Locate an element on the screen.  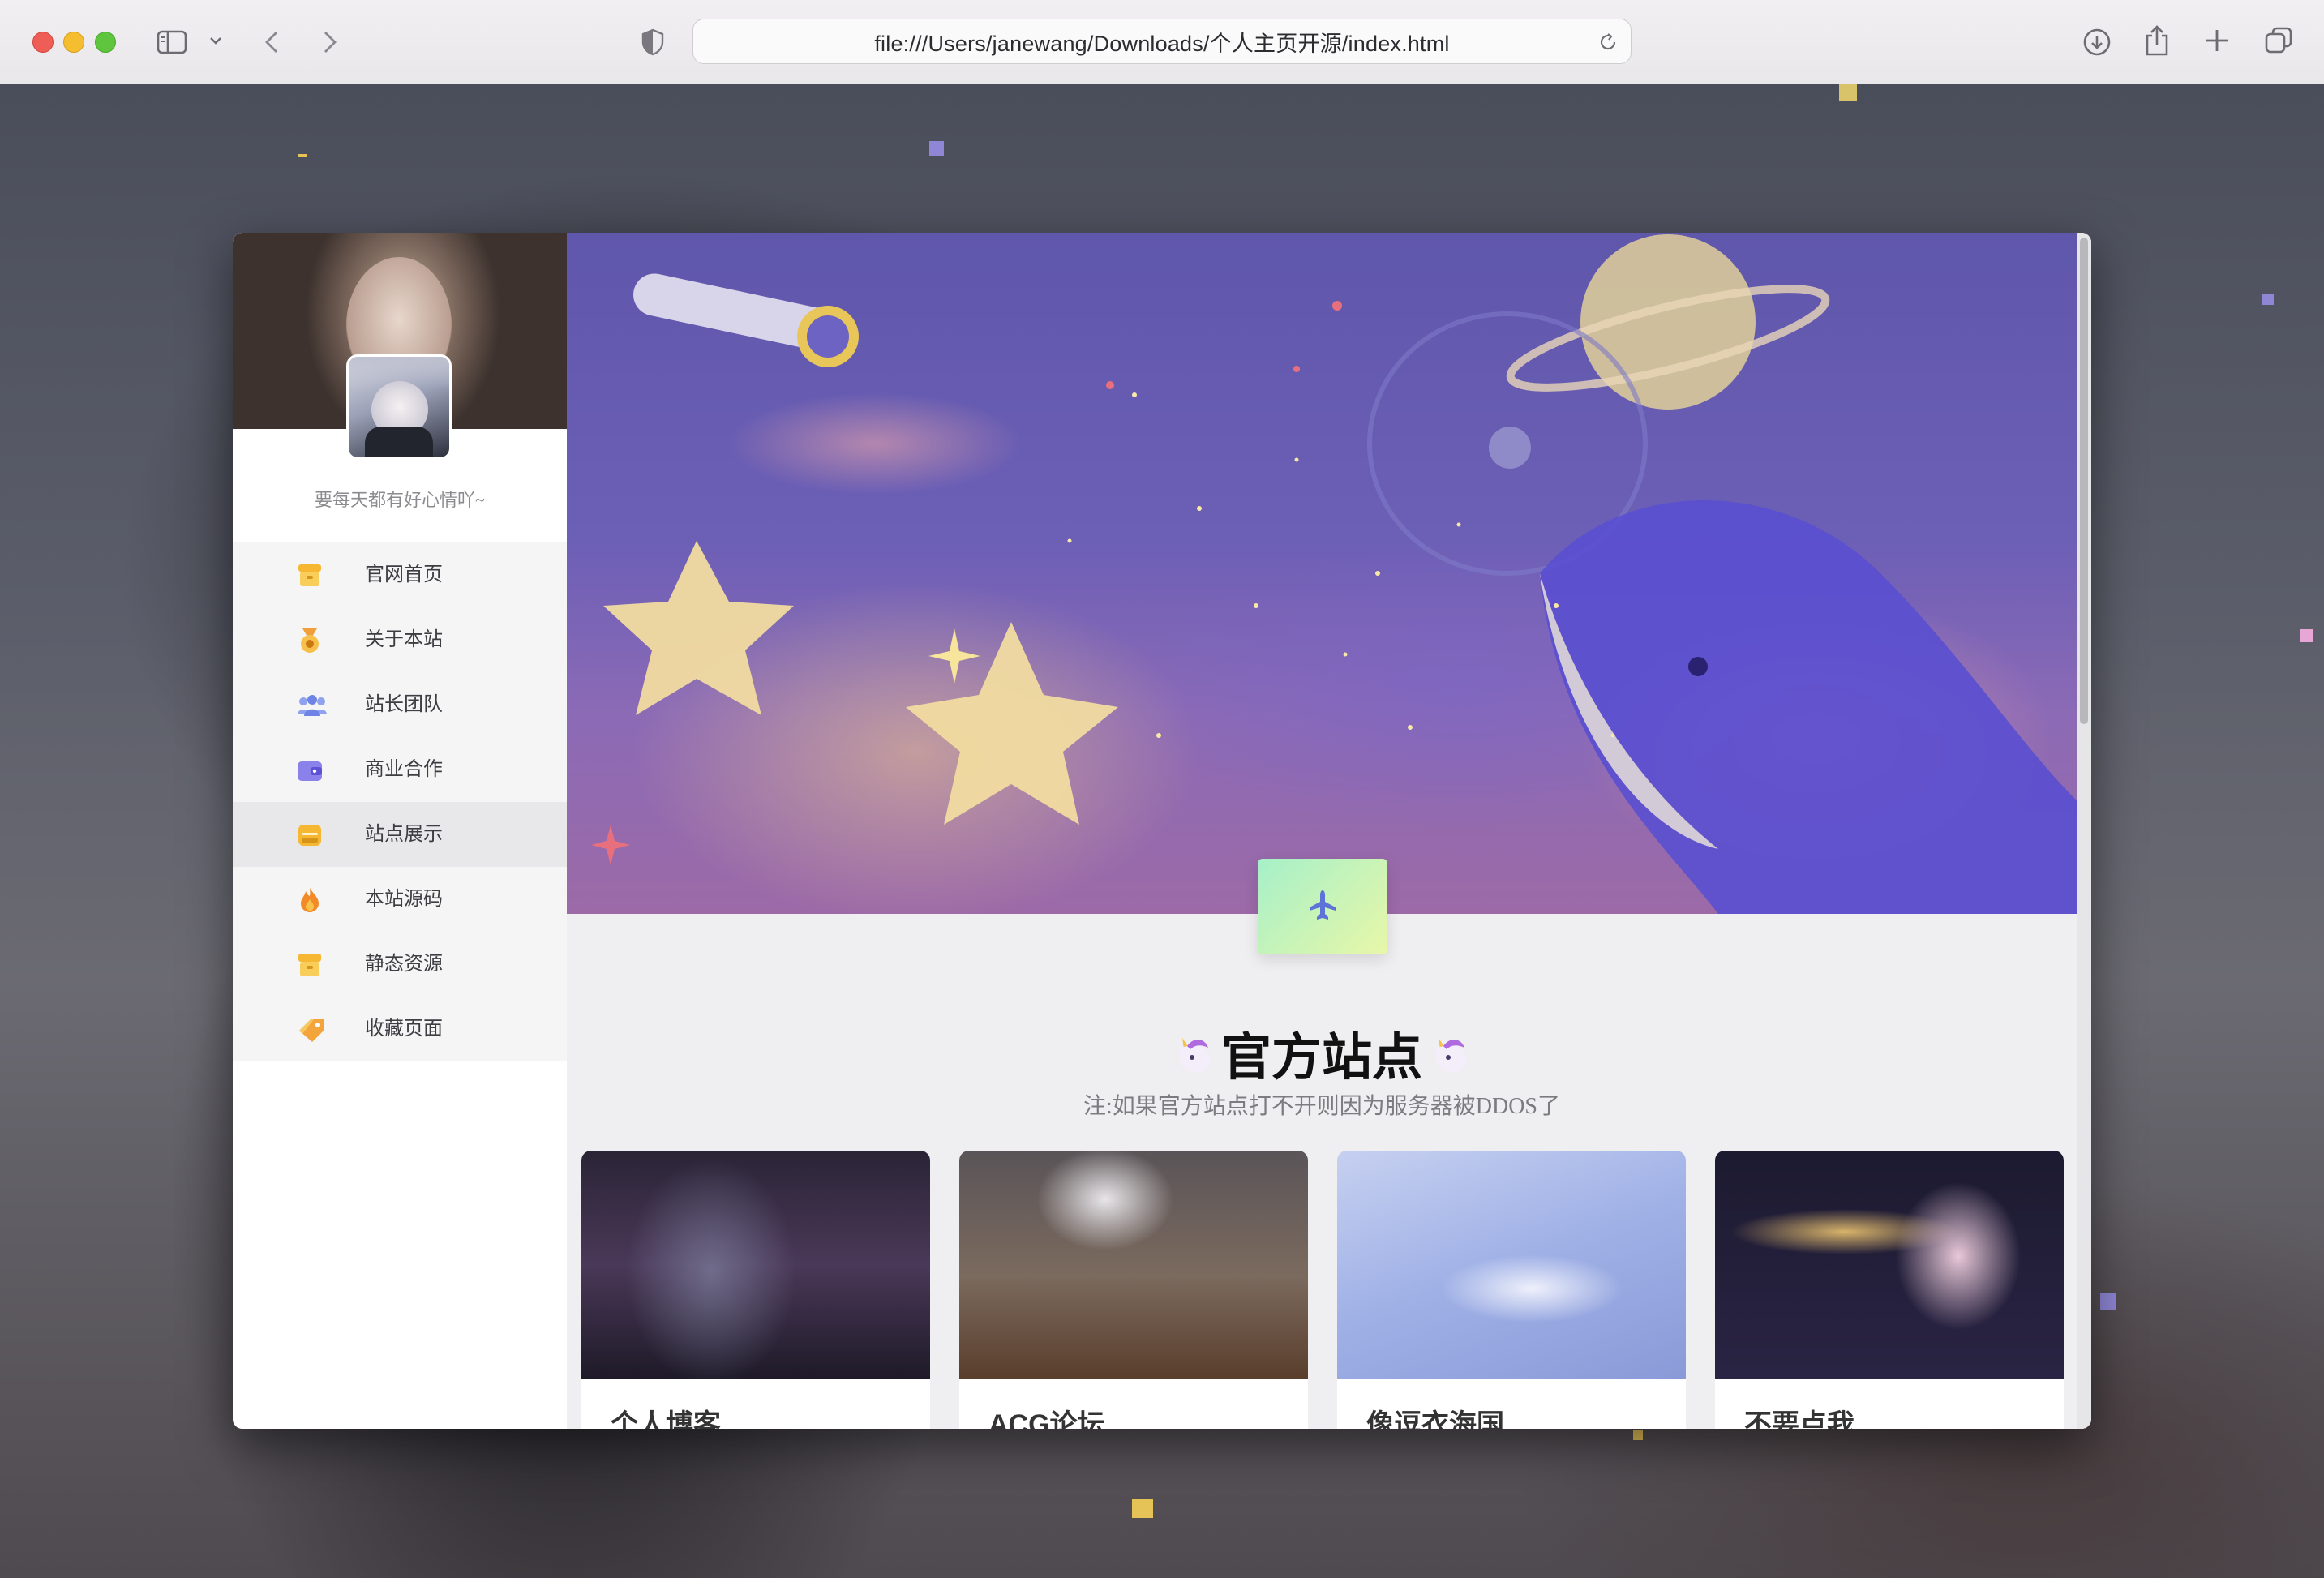
sidebar-item-label: 静态资源 is located at coordinates (404, 964).